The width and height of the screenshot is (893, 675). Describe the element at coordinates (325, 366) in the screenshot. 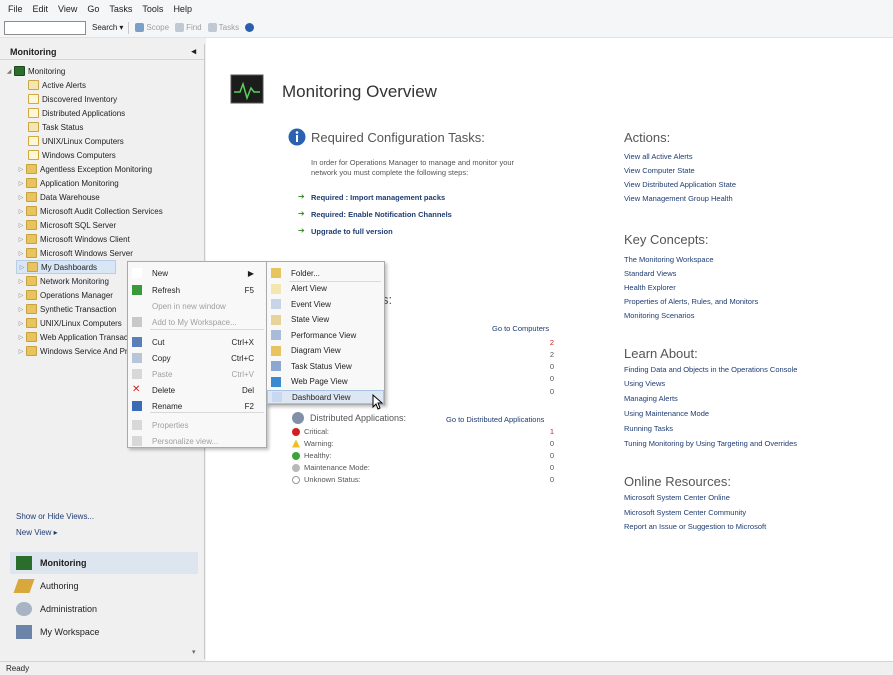

I see `submenu-task-status-view: Task Status View` at that location.